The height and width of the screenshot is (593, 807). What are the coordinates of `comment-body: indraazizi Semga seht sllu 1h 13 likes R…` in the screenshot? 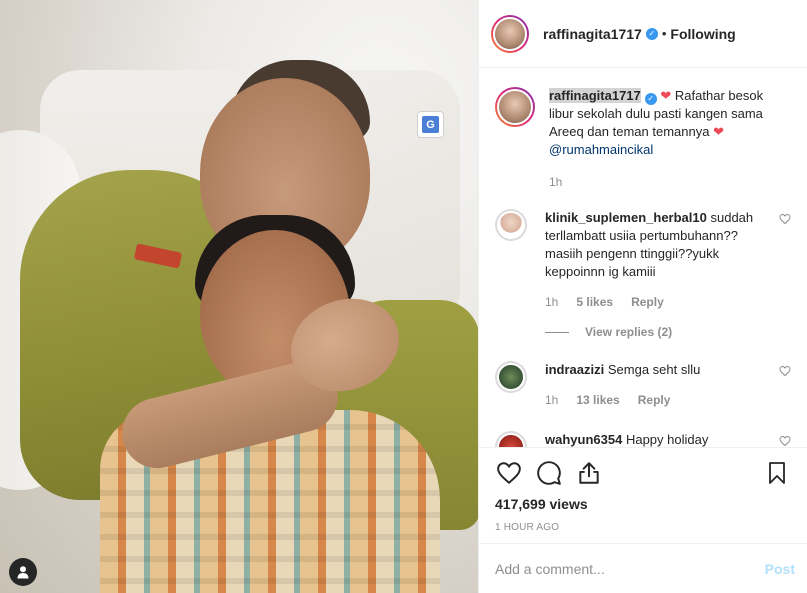 It's located at (668, 385).